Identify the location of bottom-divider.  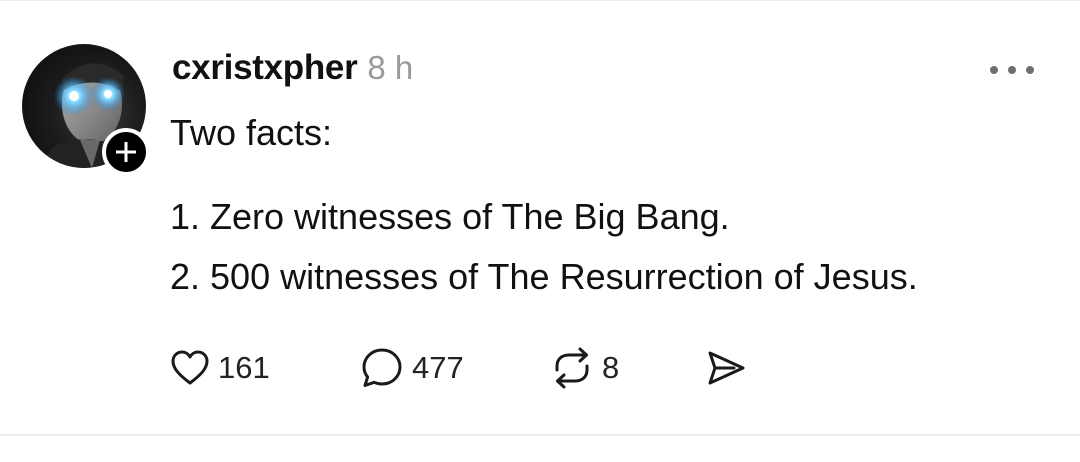
(540, 435).